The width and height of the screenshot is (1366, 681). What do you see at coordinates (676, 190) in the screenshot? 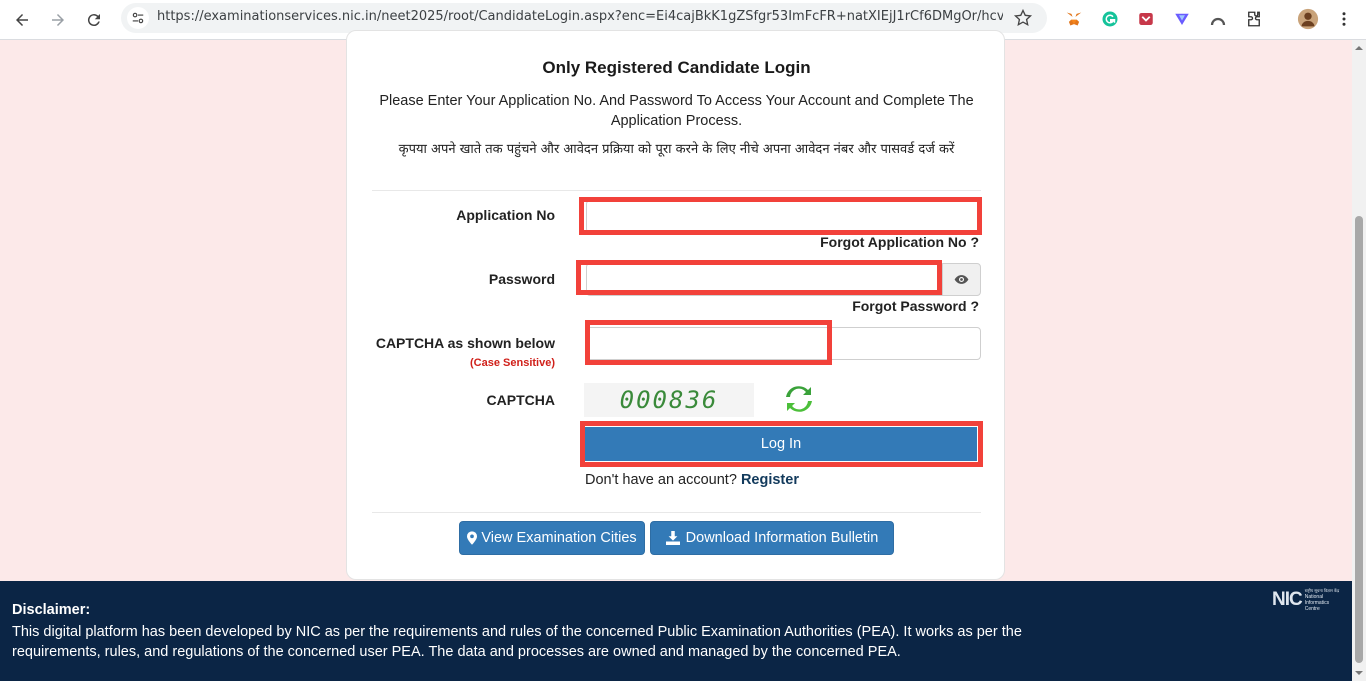
I see `divider-top` at bounding box center [676, 190].